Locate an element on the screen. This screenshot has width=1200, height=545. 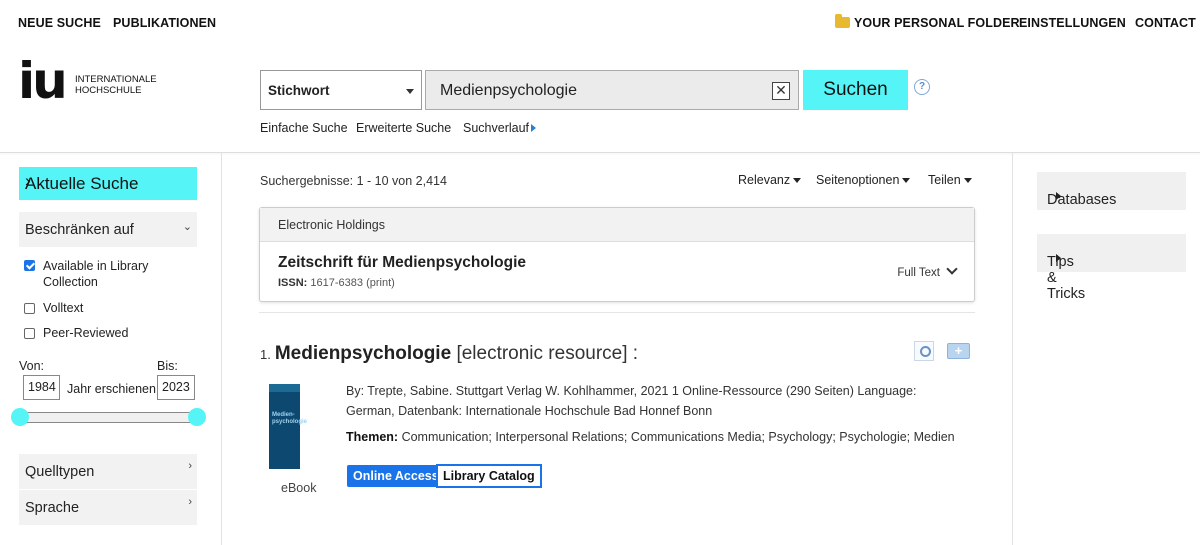
facet-label: Peer-Reviewed is located at coordinates (86, 333).